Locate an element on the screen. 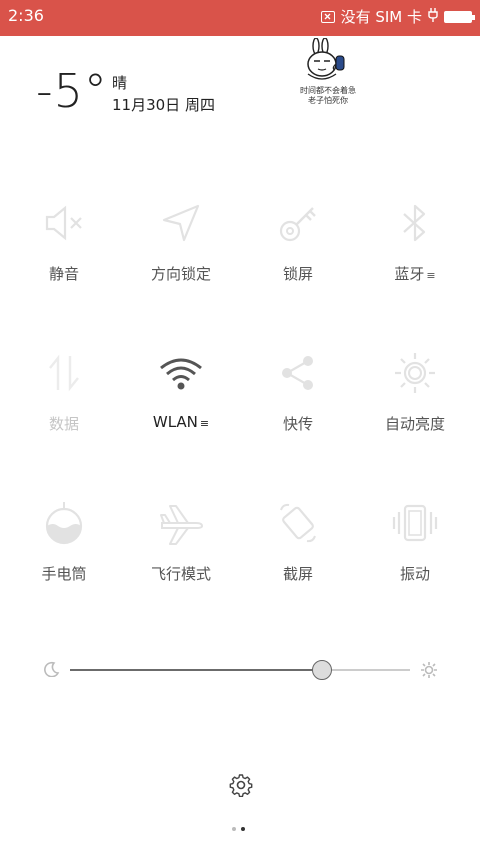  date: 11月30日 周四 is located at coordinates (163, 105).